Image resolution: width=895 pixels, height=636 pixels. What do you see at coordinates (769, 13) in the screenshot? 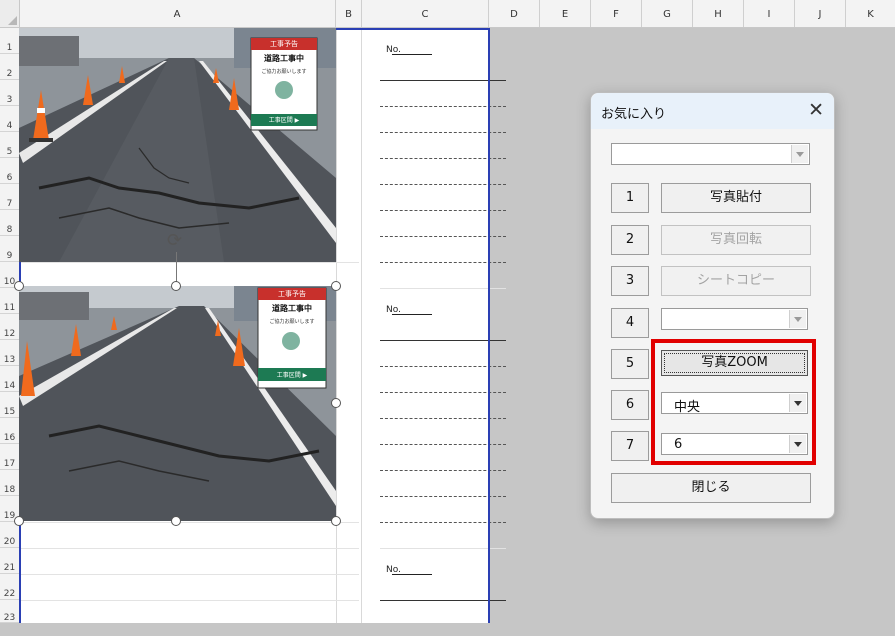
I see `column-header-i: I` at bounding box center [769, 13].